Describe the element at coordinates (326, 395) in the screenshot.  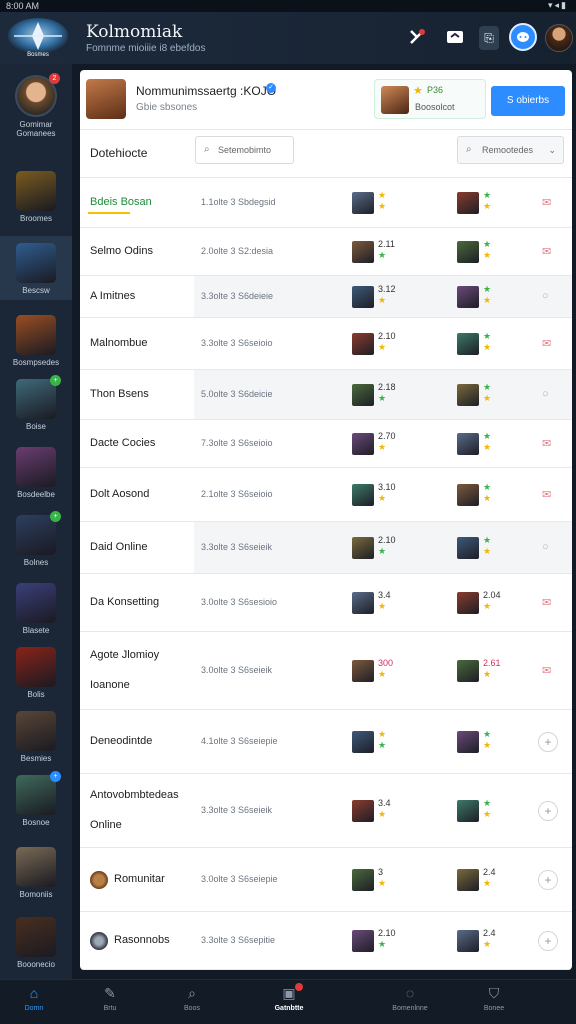
I see `list-item: Thon Bsens 5.0olte 3 S6deicie 2.18 ★ ★ ★ ○` at that location.